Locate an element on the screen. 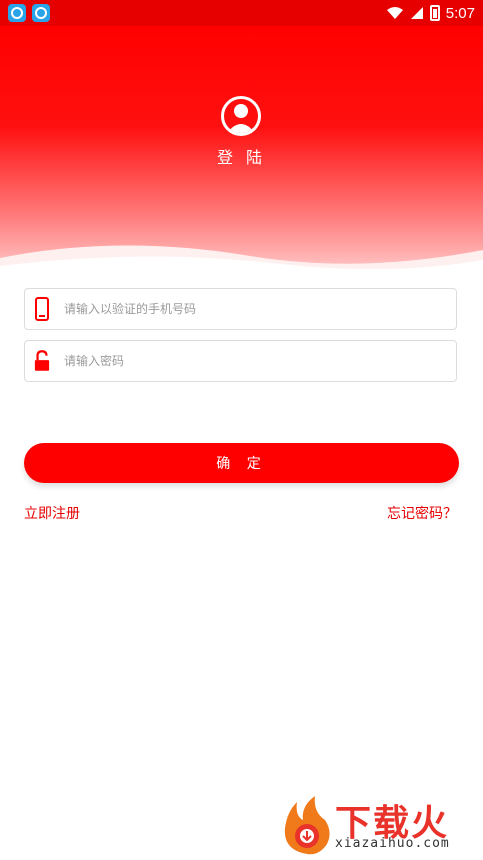 This screenshot has width=483, height=860. password-input is located at coordinates (259, 361).